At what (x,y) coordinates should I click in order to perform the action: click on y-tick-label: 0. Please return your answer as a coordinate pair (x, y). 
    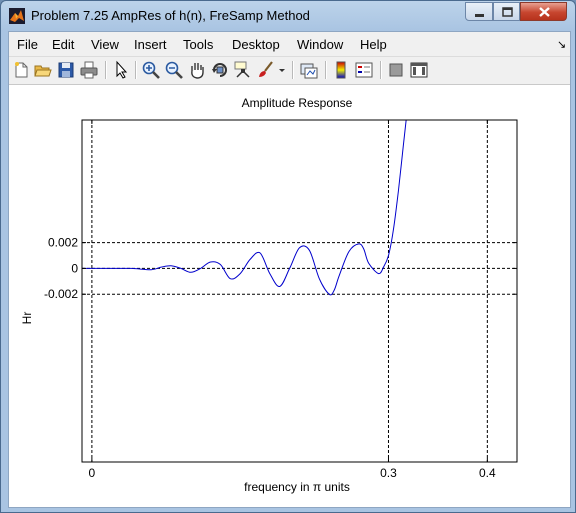
    Looking at the image, I should click on (74, 268).